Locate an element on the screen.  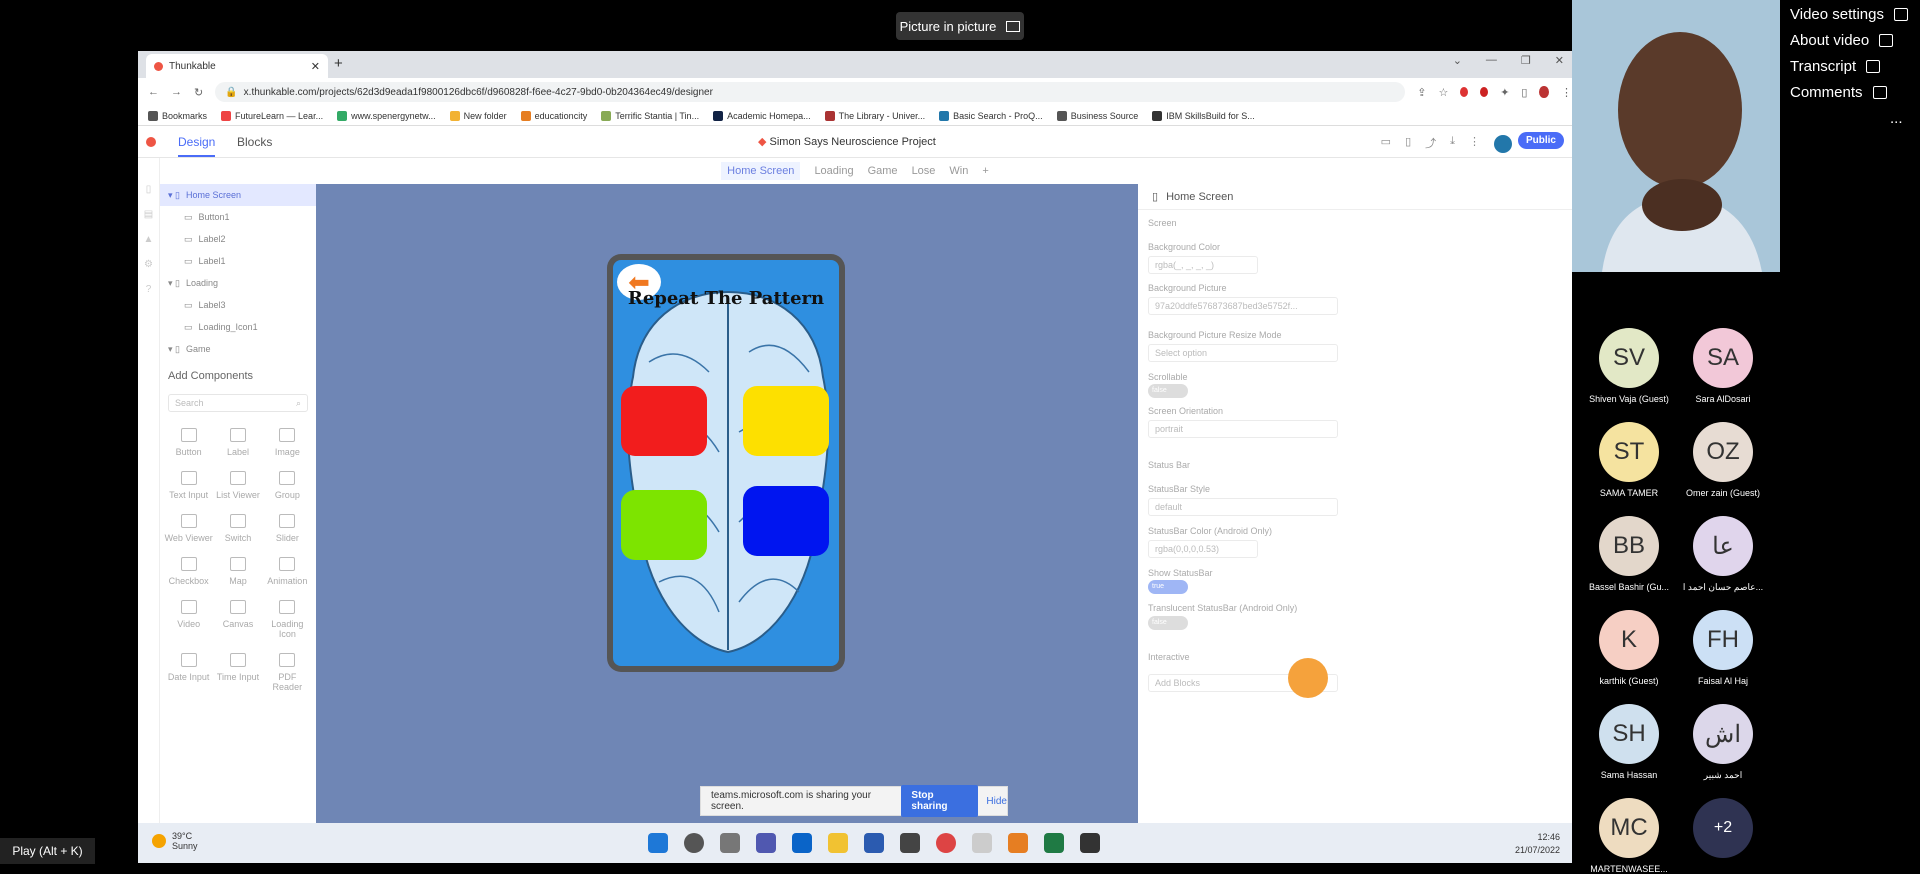
tab-blocks: Blocks is located at coordinates (254, 142).